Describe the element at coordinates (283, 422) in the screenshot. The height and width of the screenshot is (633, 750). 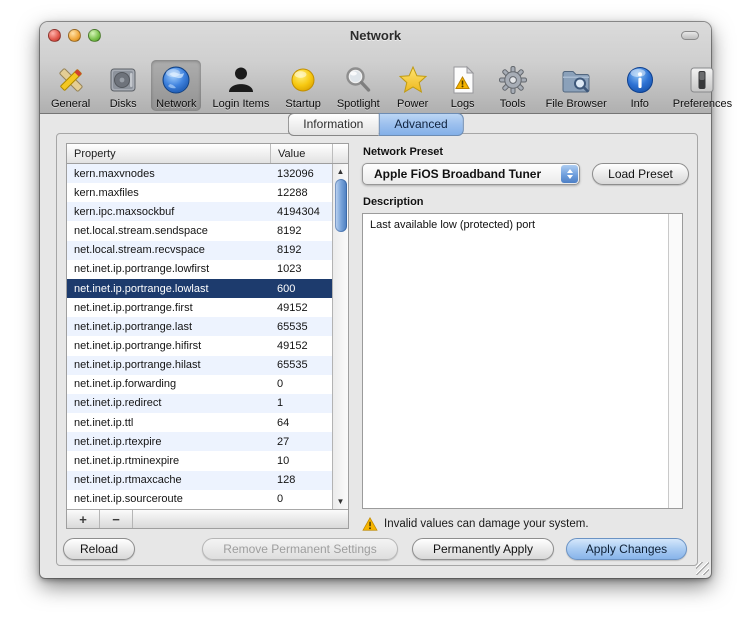
I see `value-cell: 64` at that location.